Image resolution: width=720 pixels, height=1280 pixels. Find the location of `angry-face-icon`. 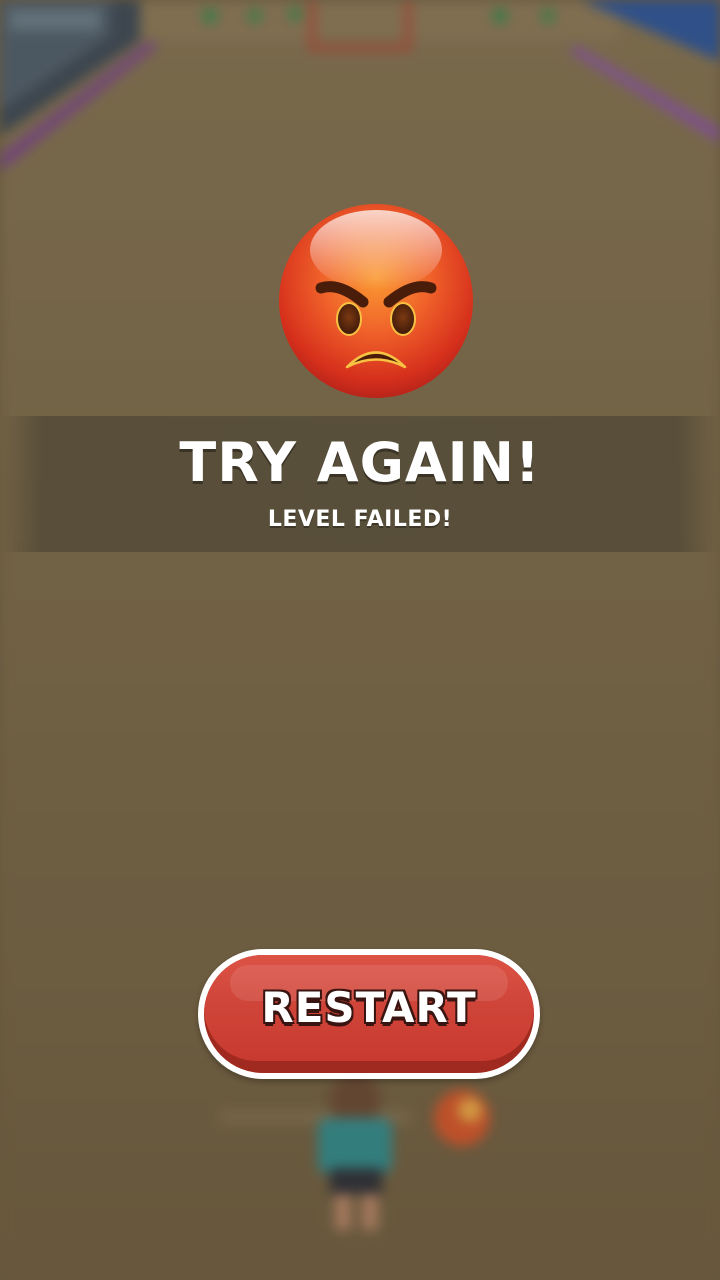

angry-face-icon is located at coordinates (376, 301).